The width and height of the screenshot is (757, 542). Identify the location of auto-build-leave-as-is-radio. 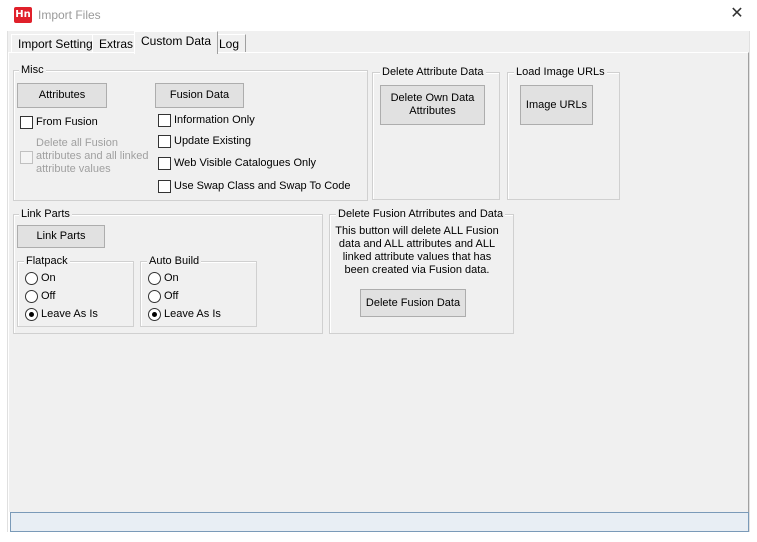
(154, 314).